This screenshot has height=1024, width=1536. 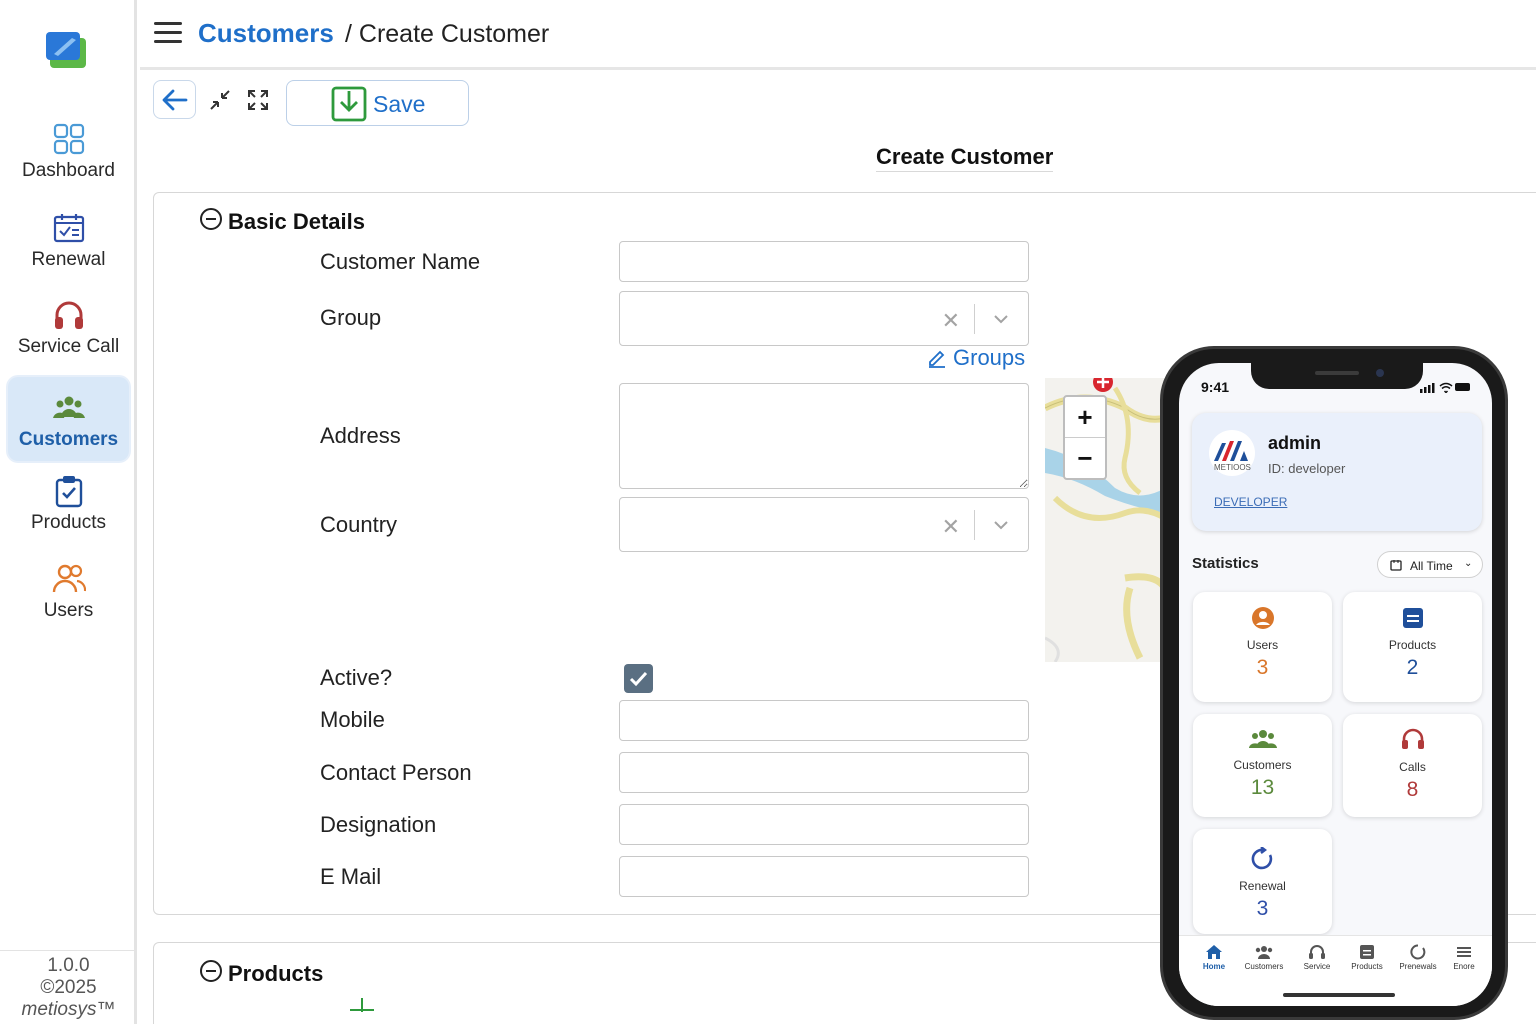 What do you see at coordinates (824, 876) in the screenshot?
I see `email-input` at bounding box center [824, 876].